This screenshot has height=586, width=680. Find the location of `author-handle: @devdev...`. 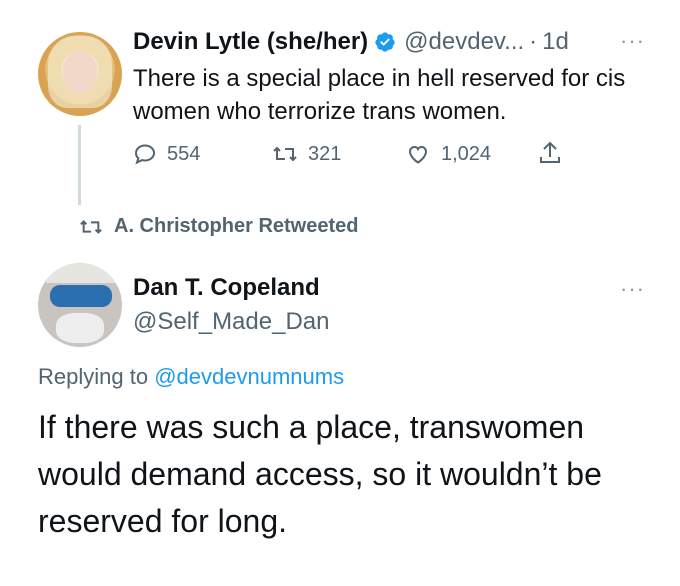

author-handle: @devdev... is located at coordinates (464, 42).